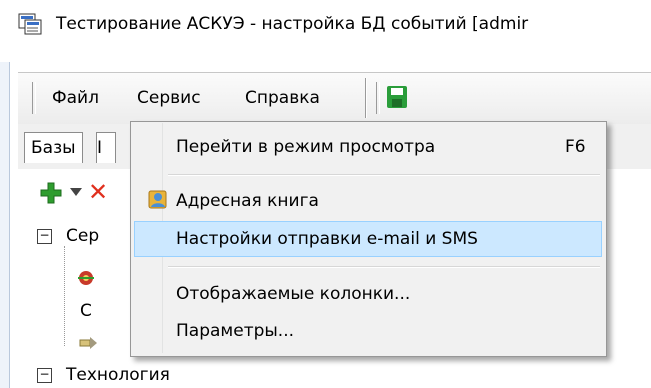  Describe the element at coordinates (157, 199) in the screenshot. I see `address-book-icon` at that location.